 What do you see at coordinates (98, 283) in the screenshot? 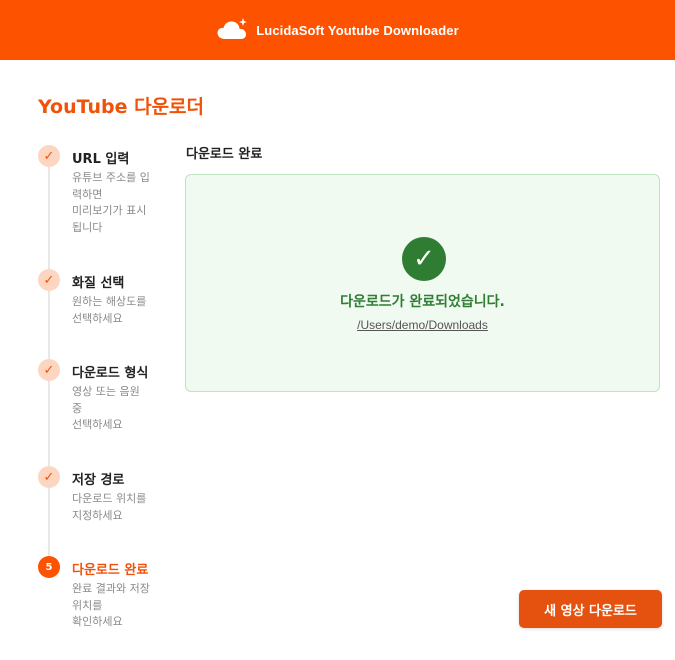
I see `step-label: 화질 선택` at bounding box center [98, 283].